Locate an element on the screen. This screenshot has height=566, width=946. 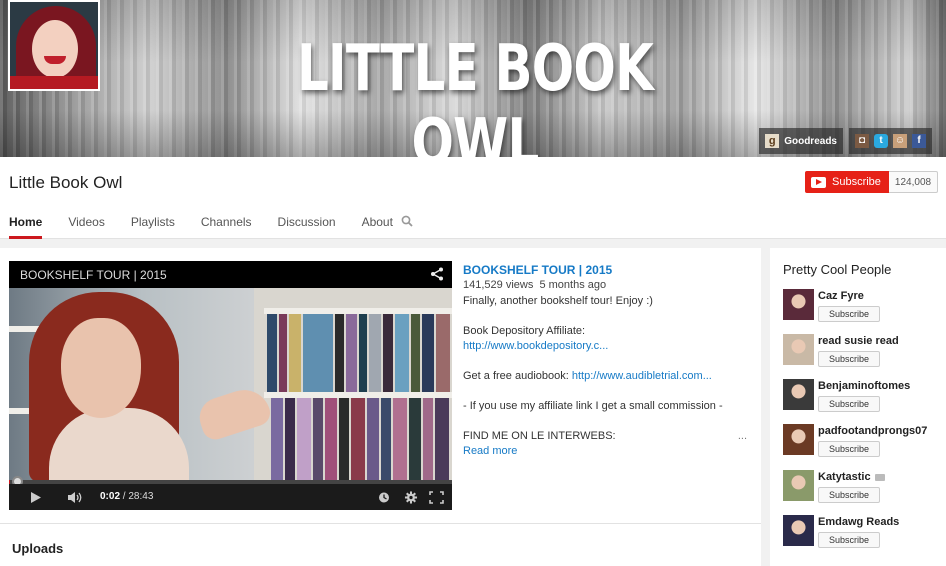
featured-channel: Emdawg Reads Subscribe is located at coordinates (863, 536).